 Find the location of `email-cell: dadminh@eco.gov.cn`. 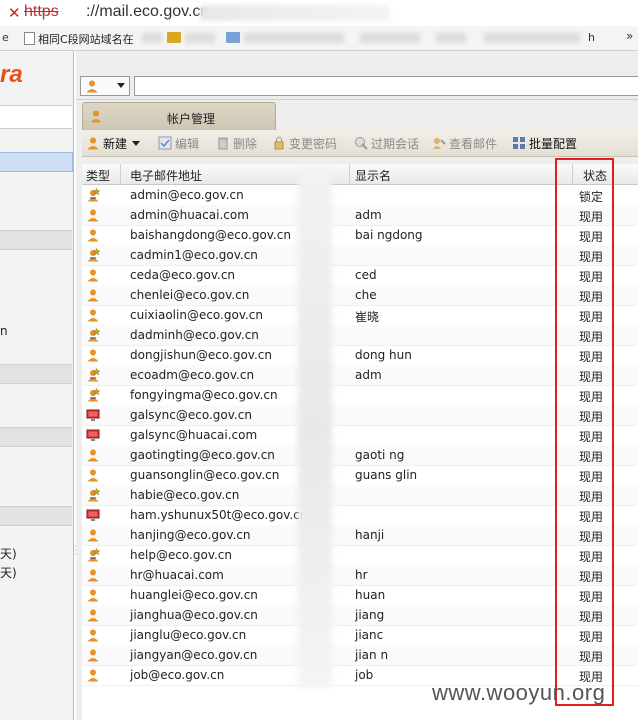

email-cell: dadminh@eco.gov.cn is located at coordinates (194, 335).